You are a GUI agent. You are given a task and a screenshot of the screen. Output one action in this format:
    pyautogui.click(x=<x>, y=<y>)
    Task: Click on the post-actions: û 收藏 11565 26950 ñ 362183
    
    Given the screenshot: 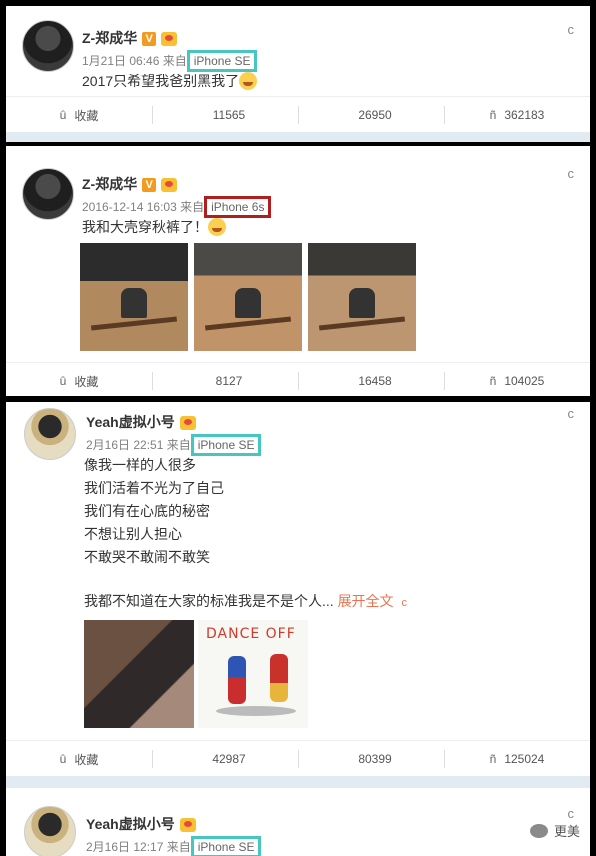 What is the action you would take?
    pyautogui.click(x=298, y=114)
    